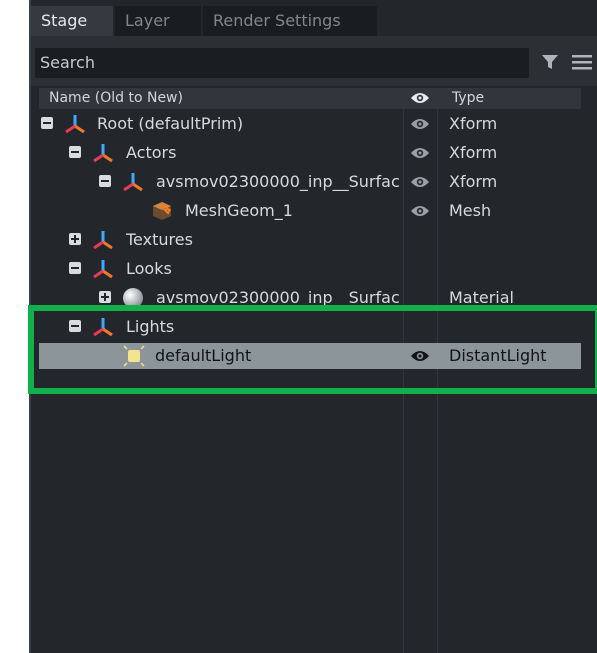  Describe the element at coordinates (312, 349) in the screenshot. I see `annotation-highlight-box` at that location.